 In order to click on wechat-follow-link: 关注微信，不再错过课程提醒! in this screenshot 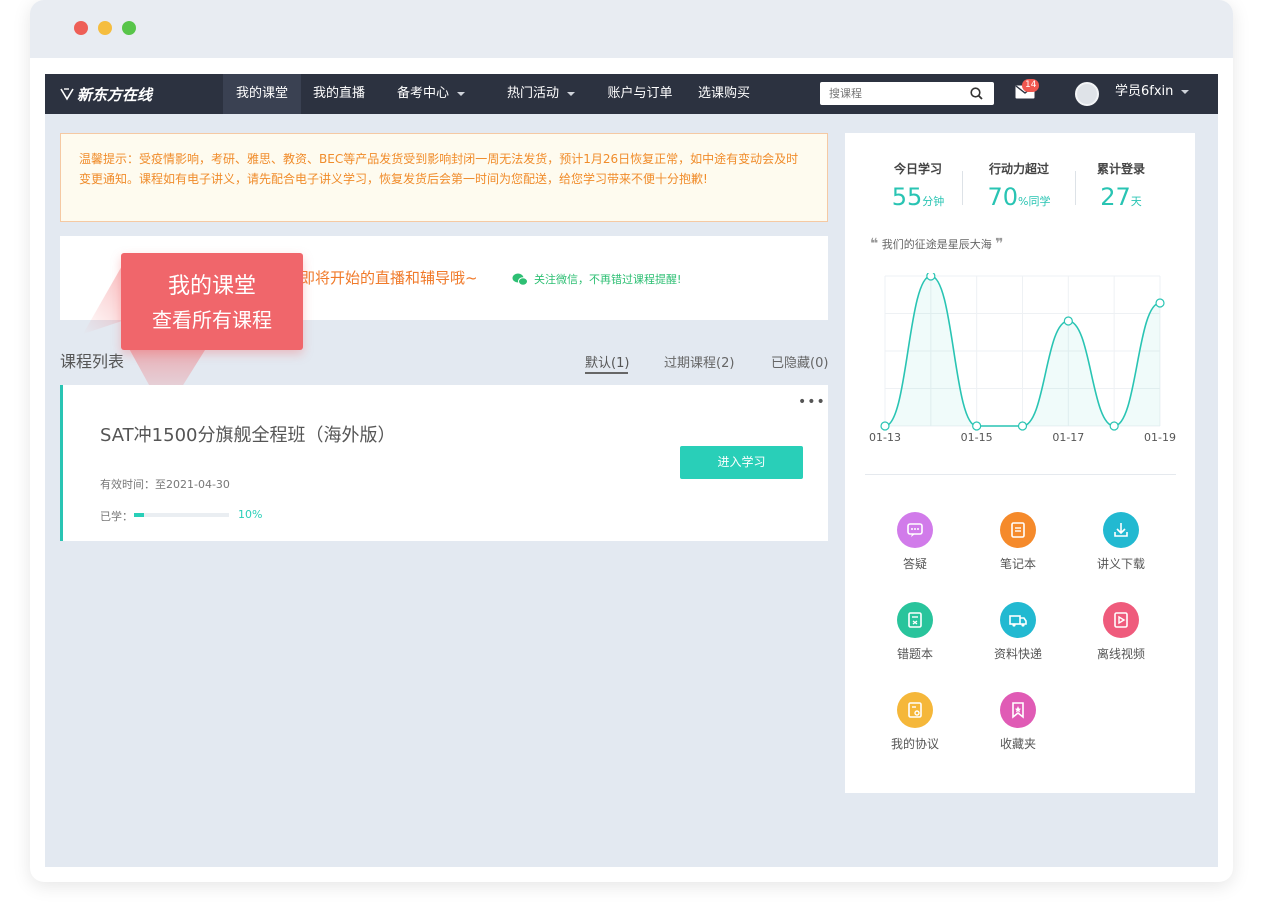, I will do `click(596, 279)`.